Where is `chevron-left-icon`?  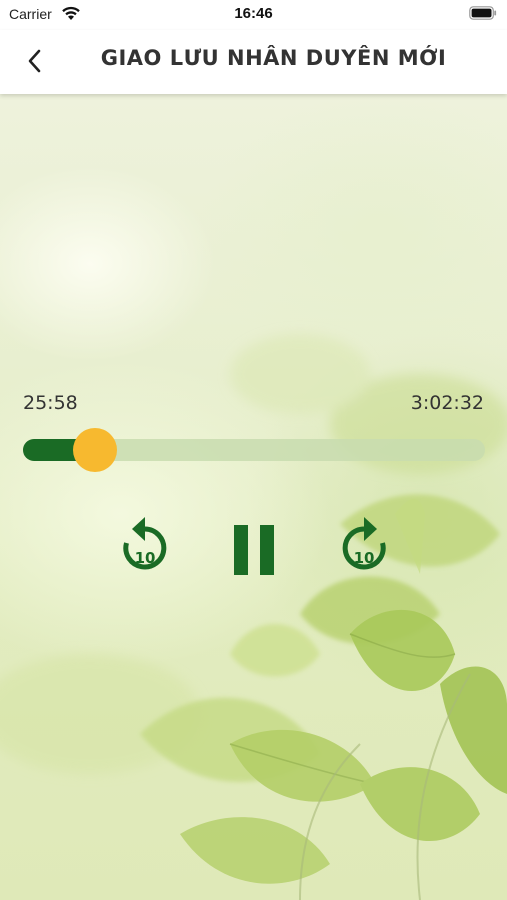
chevron-left-icon is located at coordinates (34, 61).